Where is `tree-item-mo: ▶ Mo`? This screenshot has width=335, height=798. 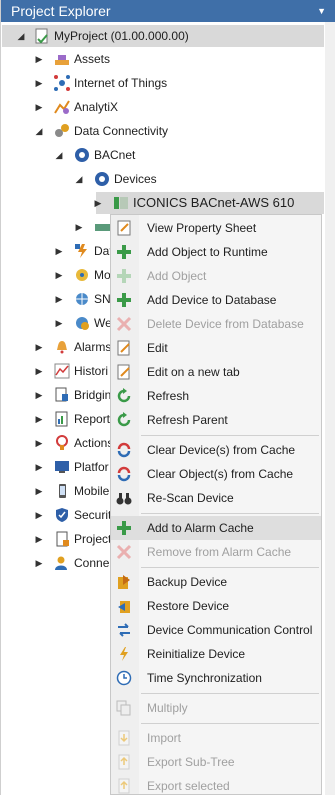
tree-item-mo: ▶ Mo is located at coordinates (56, 275).